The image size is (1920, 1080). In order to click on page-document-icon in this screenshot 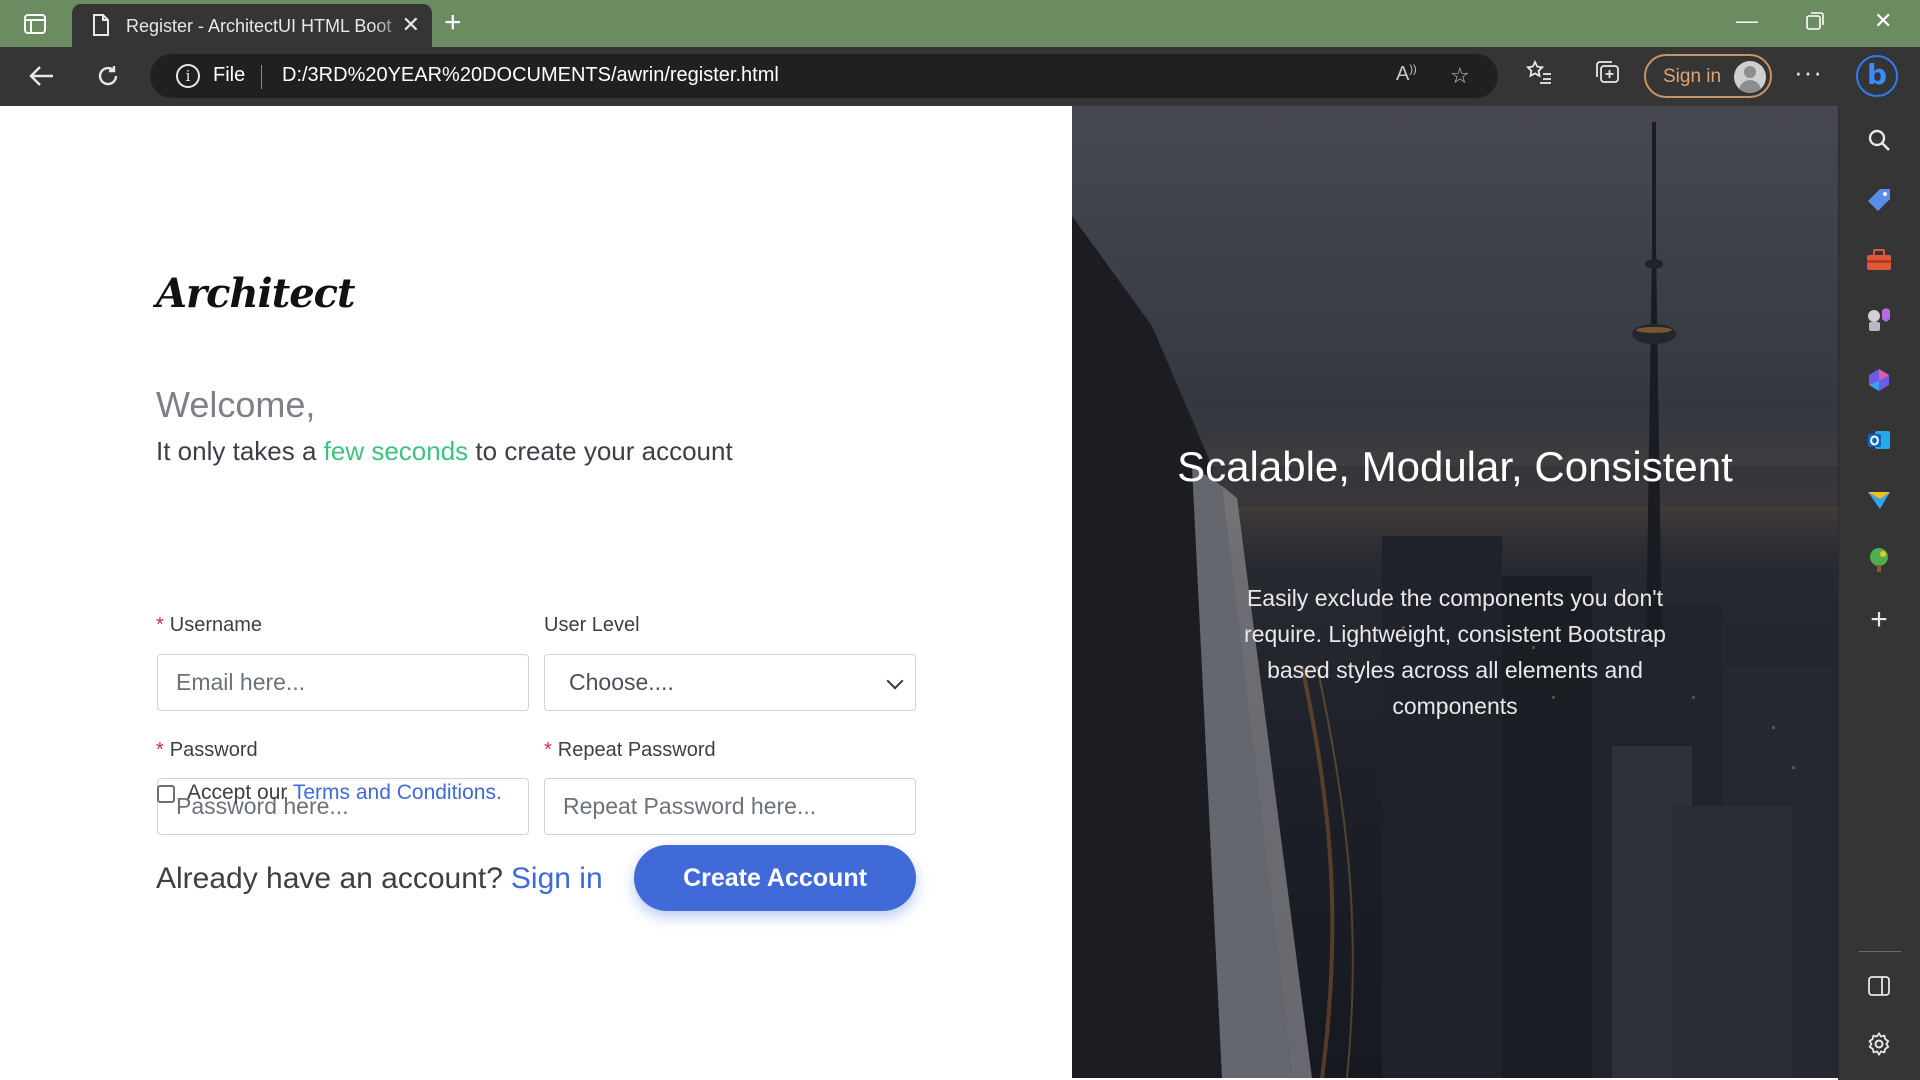, I will do `click(101, 27)`.